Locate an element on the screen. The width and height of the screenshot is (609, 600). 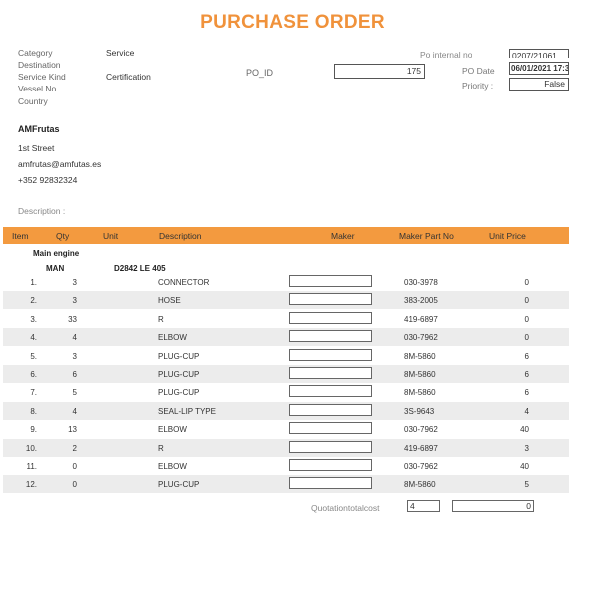
row-unit-price: 4 is located at coordinates (526, 411).